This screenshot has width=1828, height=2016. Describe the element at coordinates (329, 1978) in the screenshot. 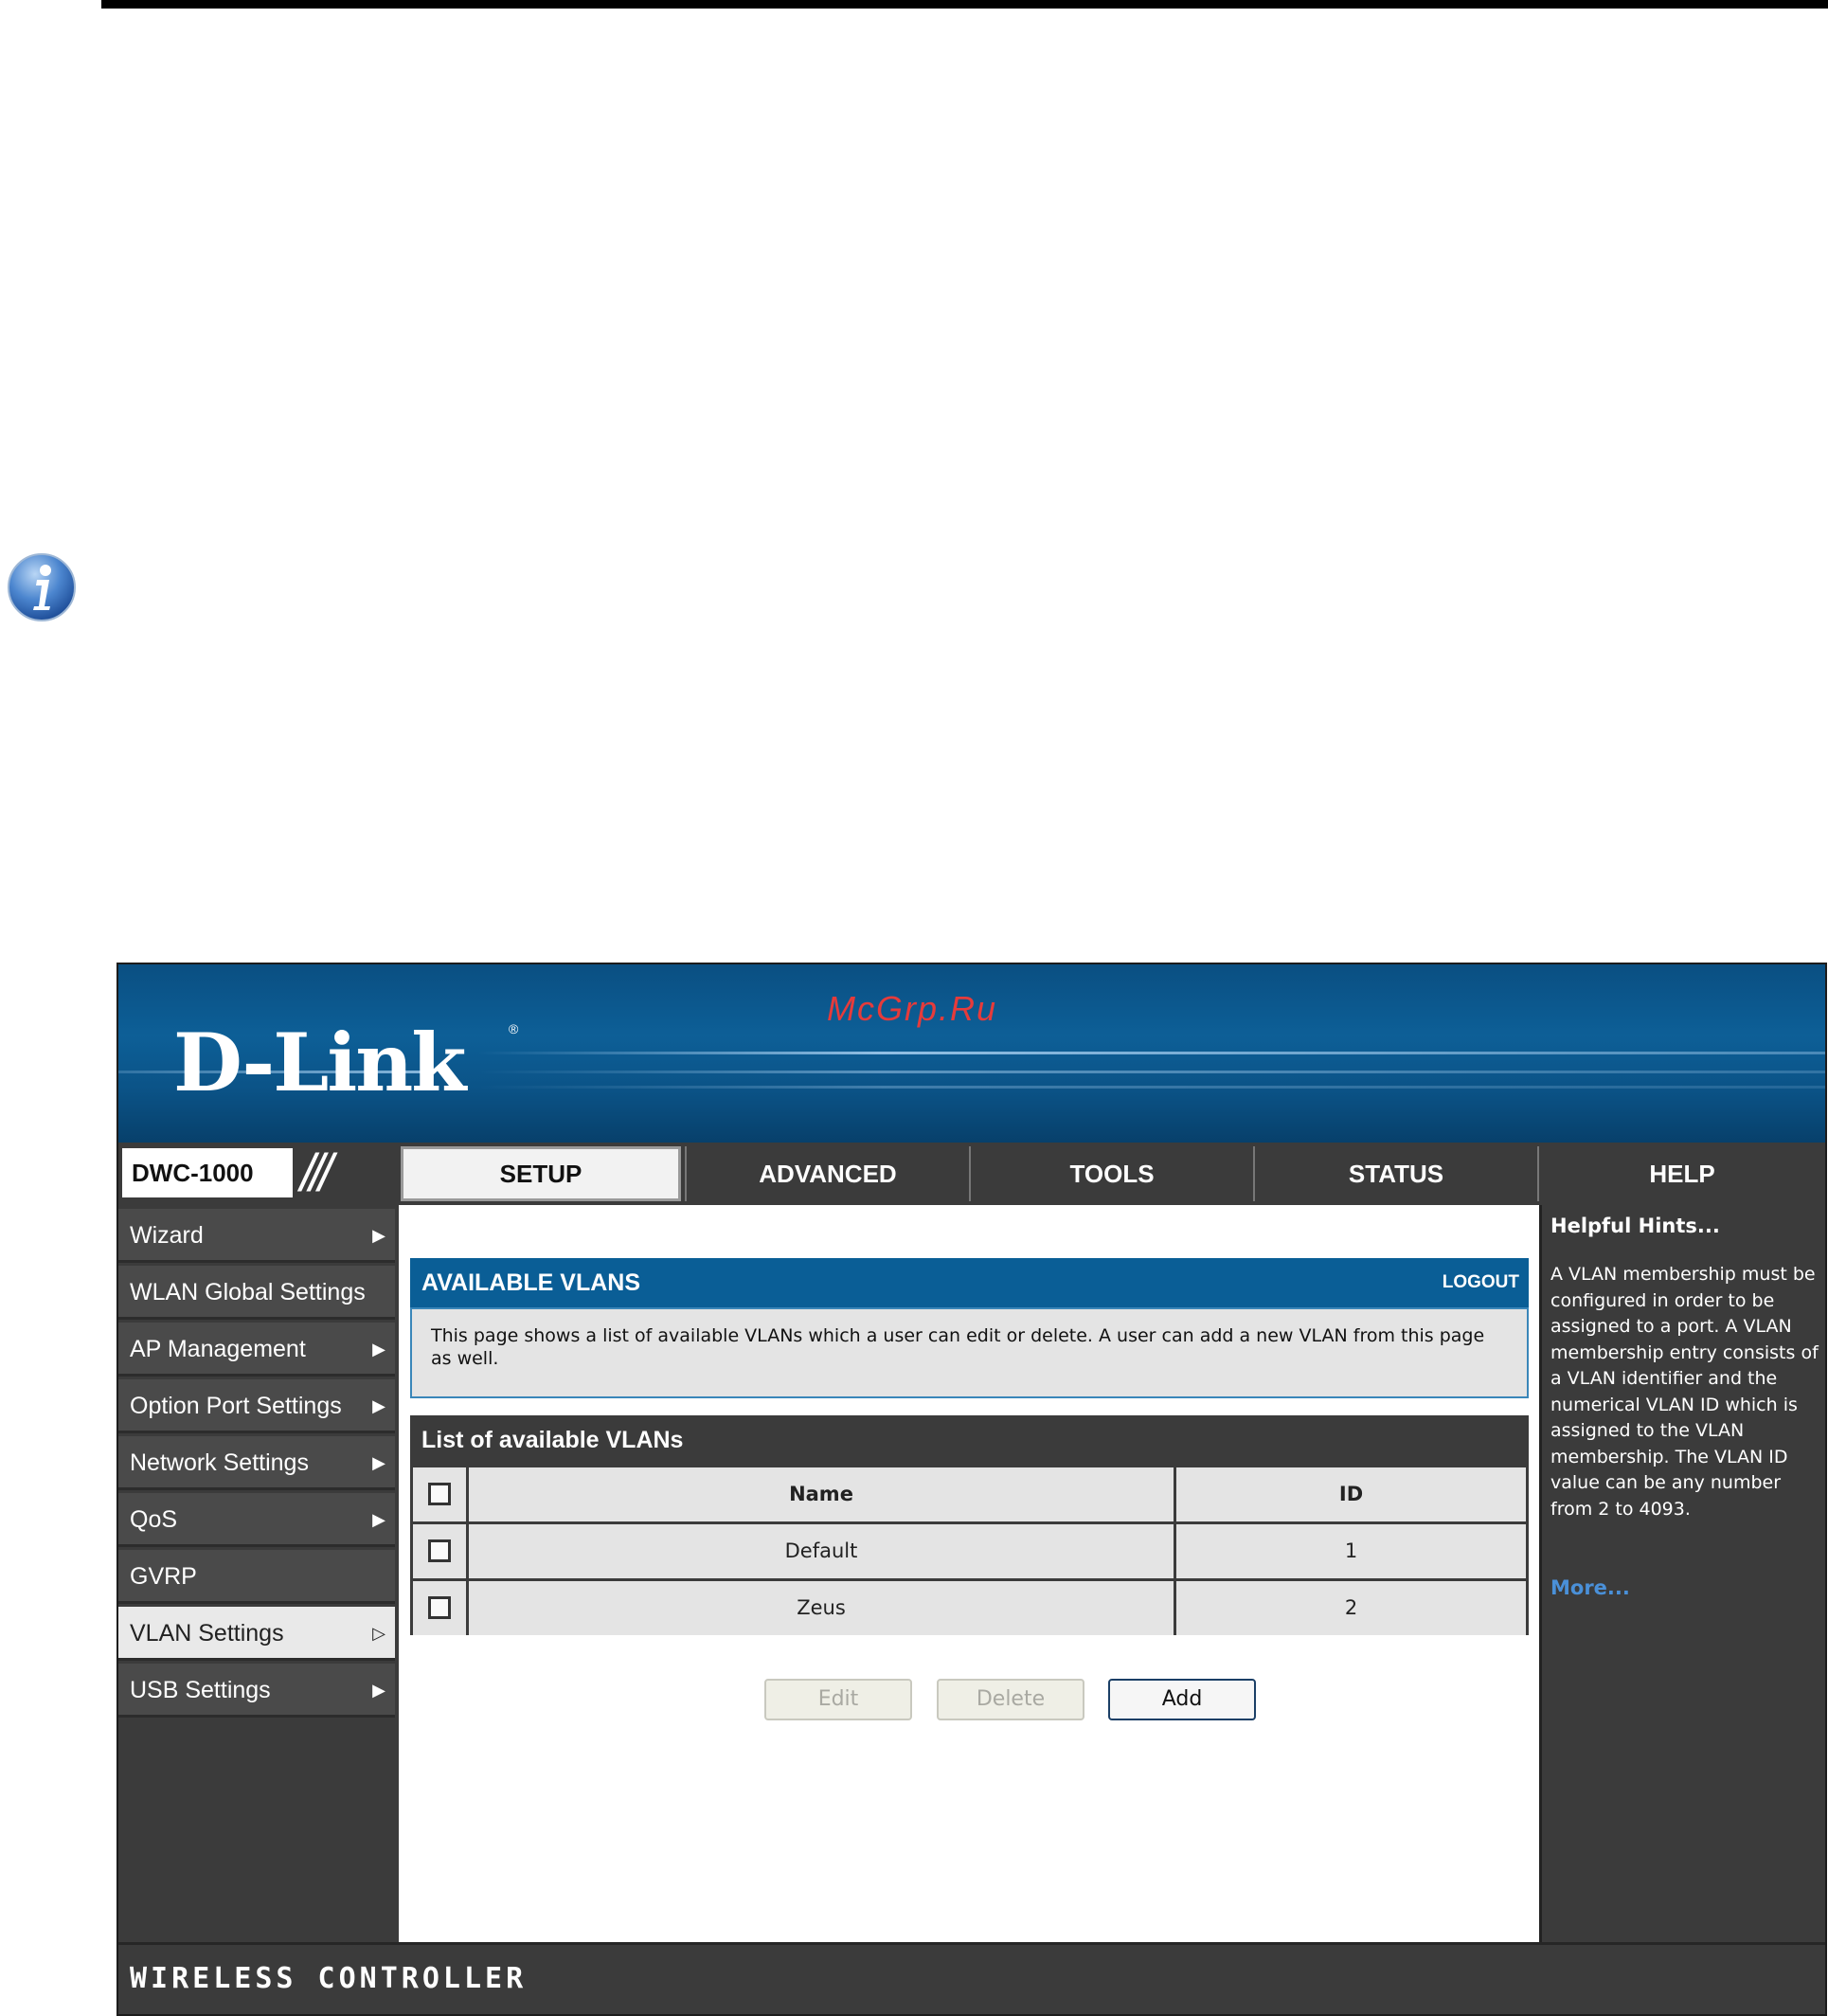

I see `footer-label: WIRELESS CONTROLLER` at that location.